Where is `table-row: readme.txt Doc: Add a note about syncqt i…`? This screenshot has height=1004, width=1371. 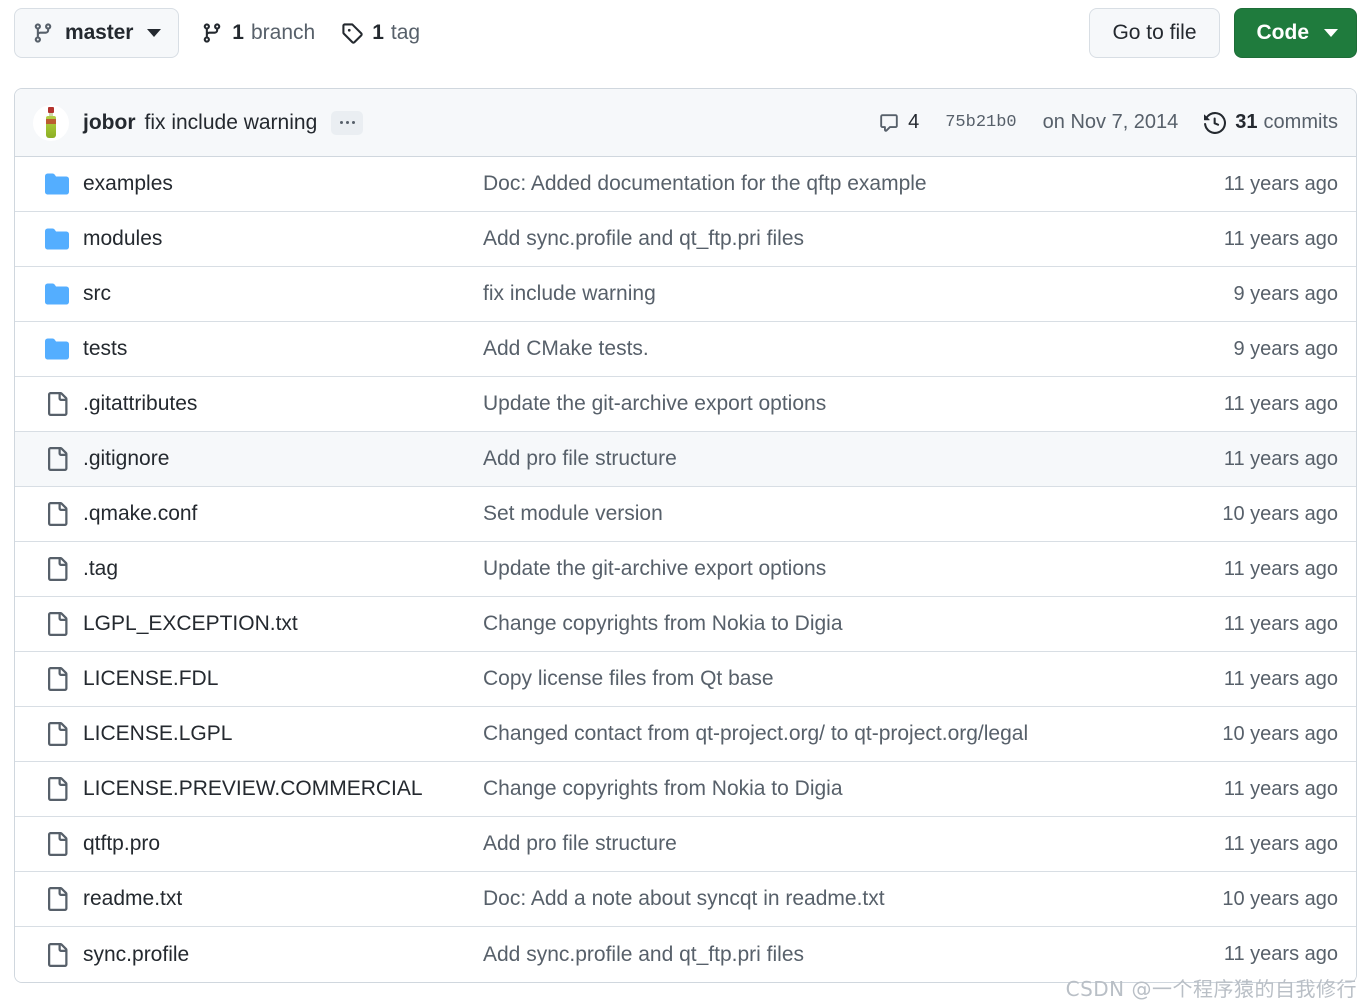
table-row: readme.txt Doc: Add a note about syncqt i… is located at coordinates (685, 899).